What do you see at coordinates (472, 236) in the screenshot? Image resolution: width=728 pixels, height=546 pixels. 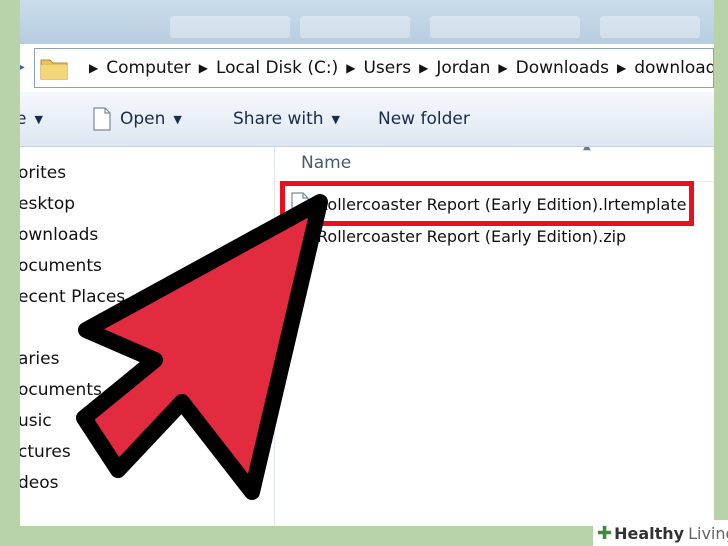 I see `file-name: Rollercoaster Report (Early Edition).zip` at bounding box center [472, 236].